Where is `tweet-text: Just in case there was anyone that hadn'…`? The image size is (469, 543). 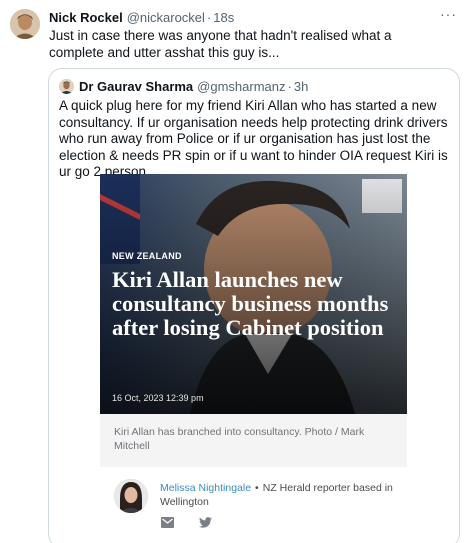 tweet-text: Just in case there was anyone that hadn'… is located at coordinates (220, 44).